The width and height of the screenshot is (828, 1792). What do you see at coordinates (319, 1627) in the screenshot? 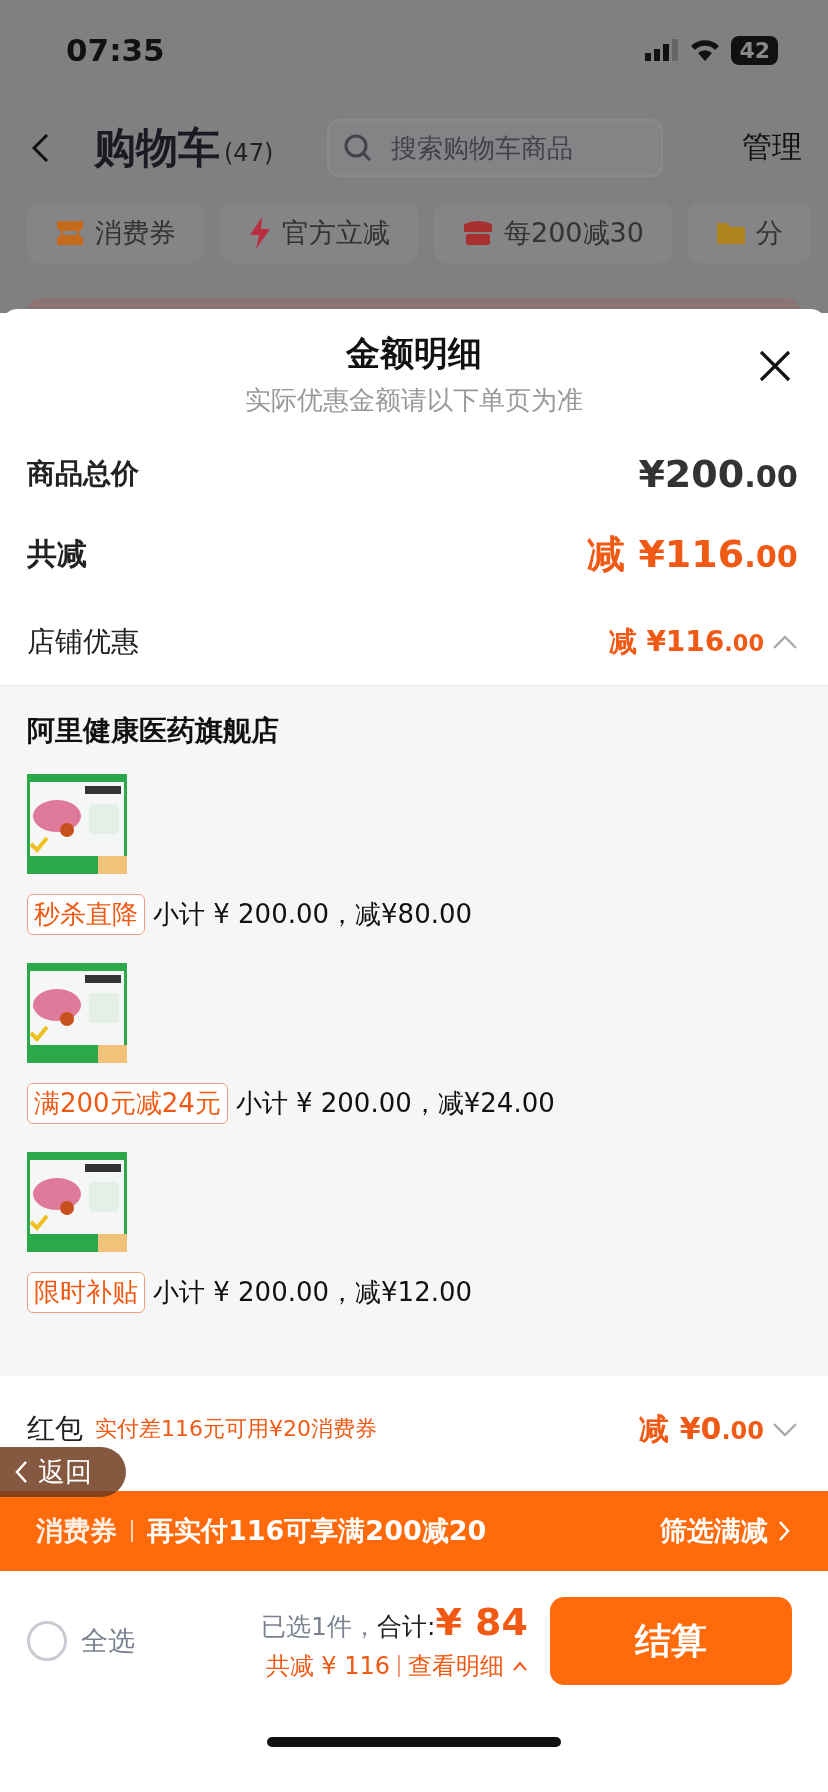
I see `selected-count: 已选1件，` at bounding box center [319, 1627].